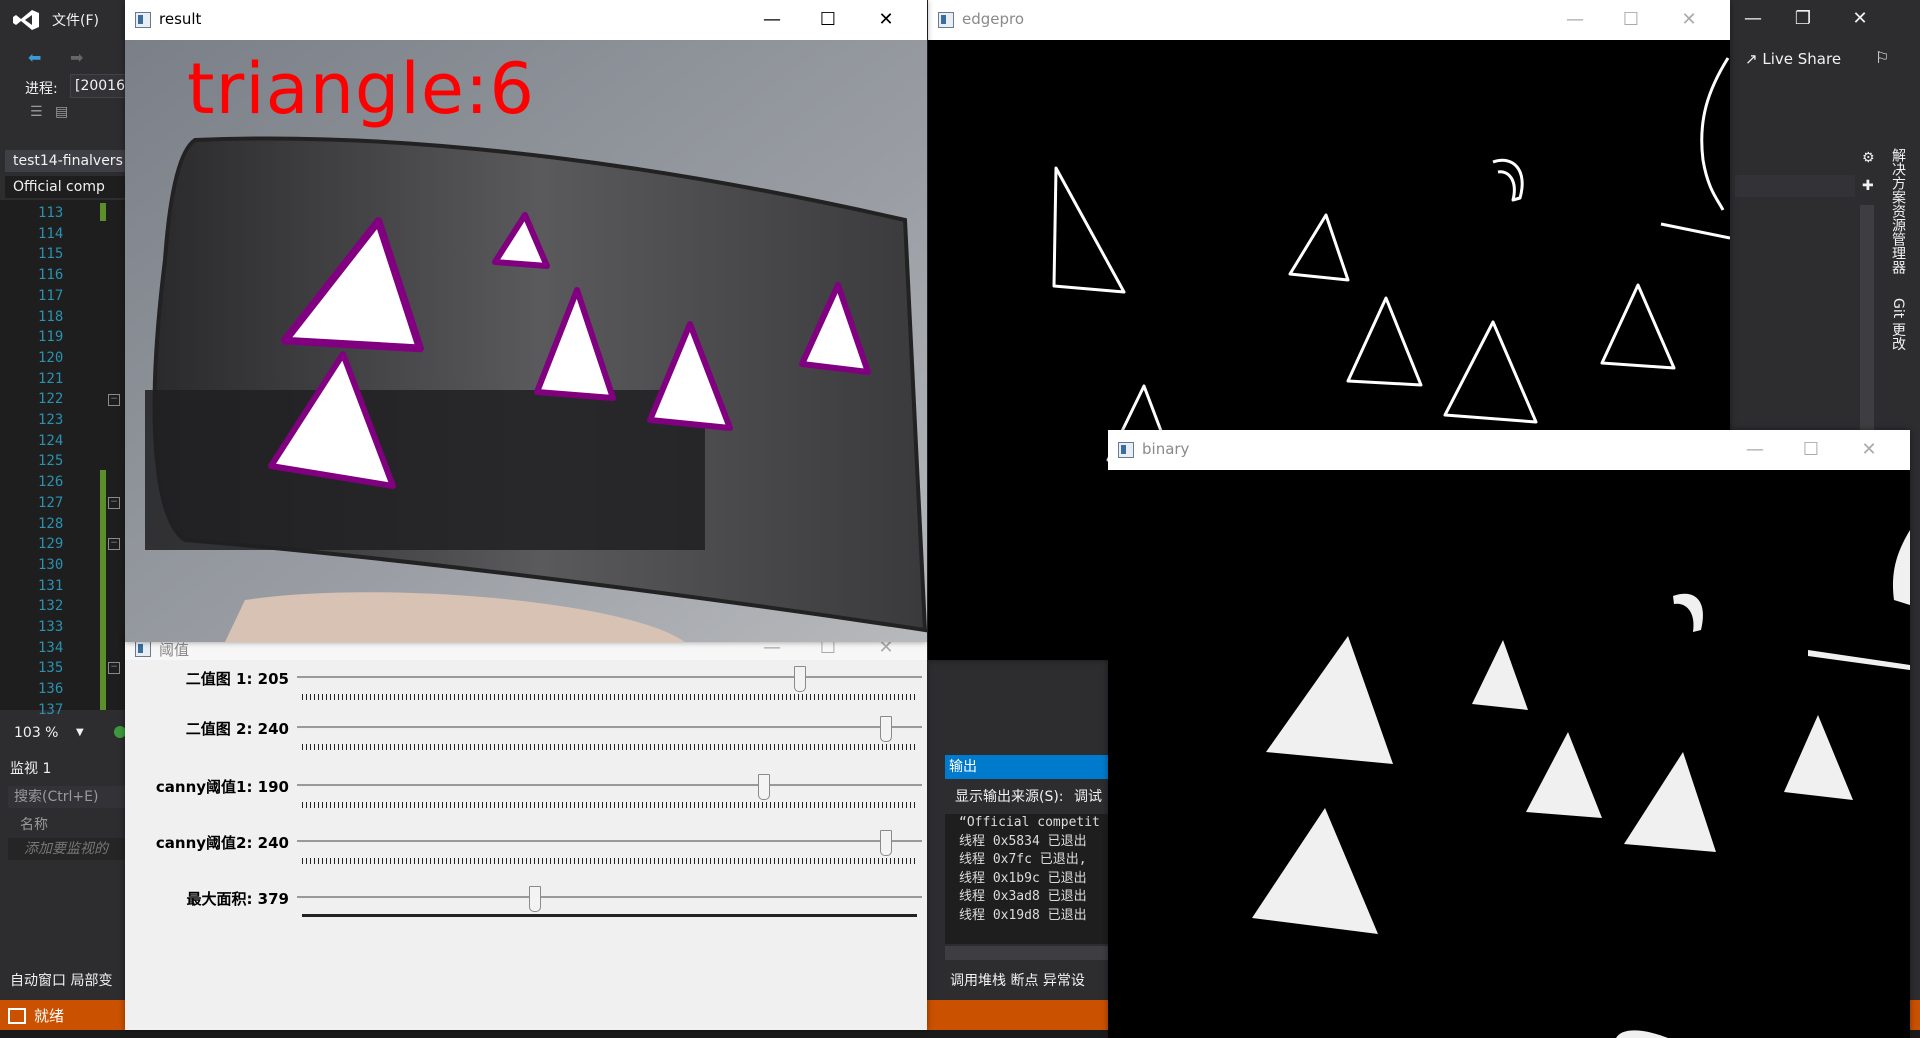 Image resolution: width=1920 pixels, height=1038 pixels. Describe the element at coordinates (71, 797) in the screenshot. I see `watch-search-input: 搜索(Ctrl+E)` at that location.